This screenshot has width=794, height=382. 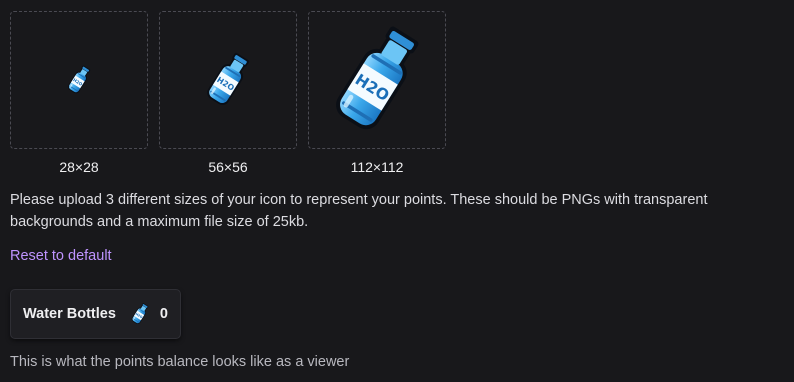 What do you see at coordinates (377, 167) in the screenshot?
I see `icon-size-label: 112×112` at bounding box center [377, 167].